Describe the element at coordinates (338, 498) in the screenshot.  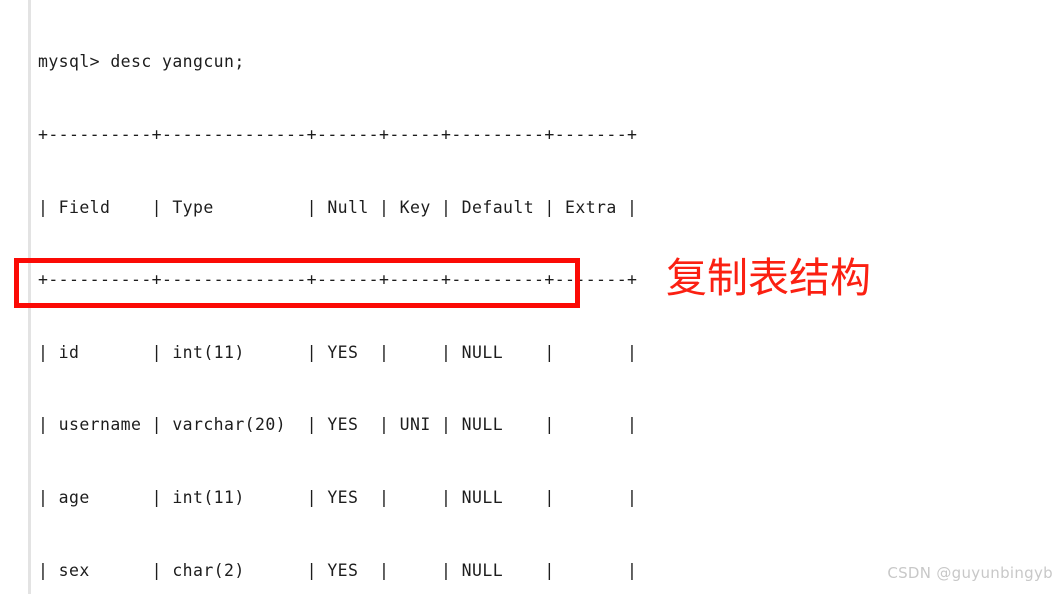
I see `terminal-line: | age | int(11) | YES | | NULL | |` at that location.